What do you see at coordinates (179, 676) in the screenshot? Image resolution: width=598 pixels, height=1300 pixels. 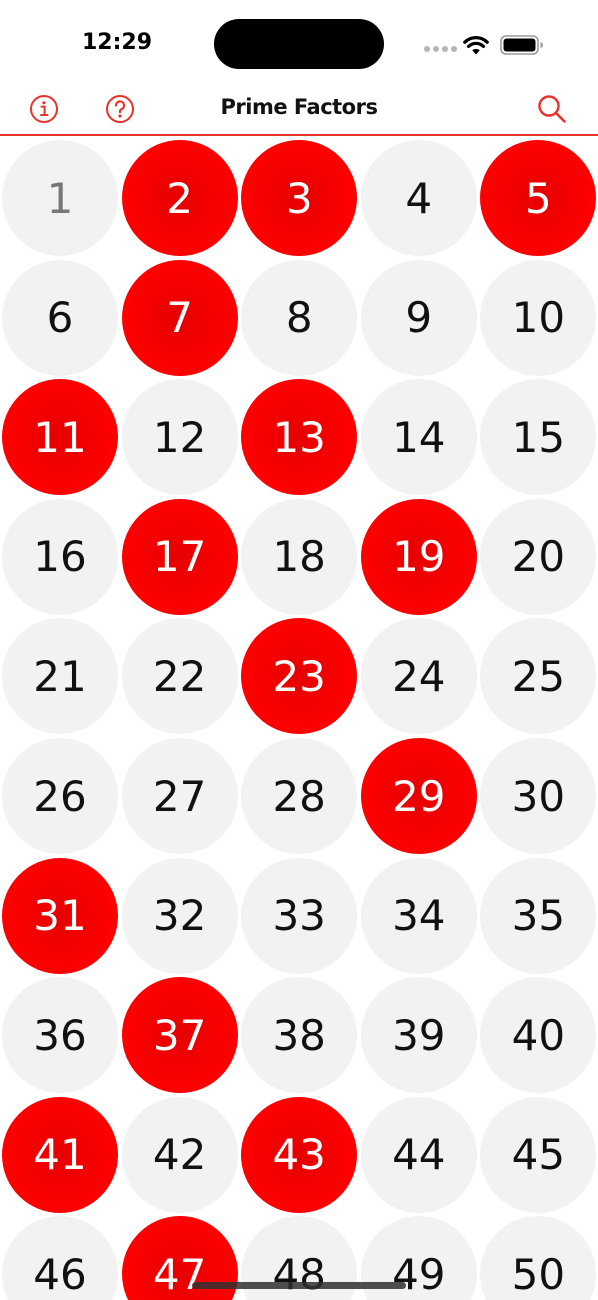 I see `number-cell: 22` at bounding box center [179, 676].